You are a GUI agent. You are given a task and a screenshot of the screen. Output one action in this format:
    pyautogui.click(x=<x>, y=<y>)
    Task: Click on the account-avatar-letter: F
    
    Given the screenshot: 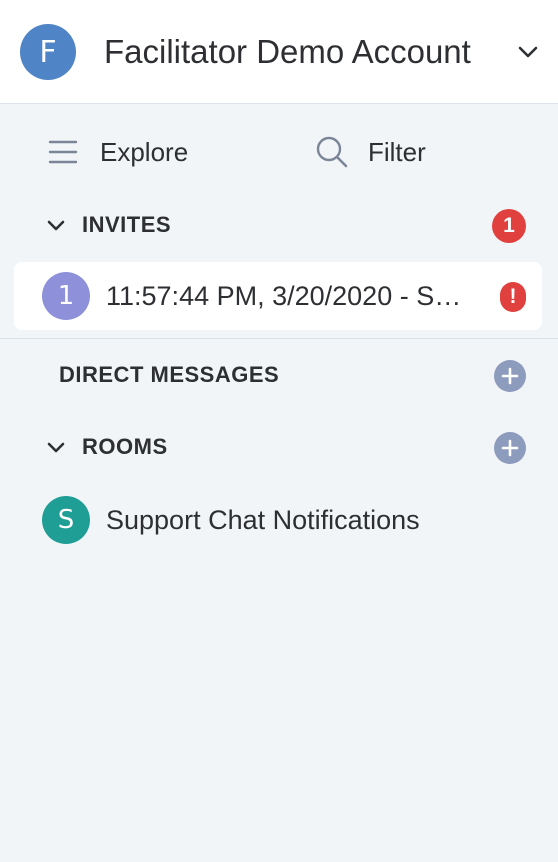 What is the action you would take?
    pyautogui.click(x=48, y=52)
    